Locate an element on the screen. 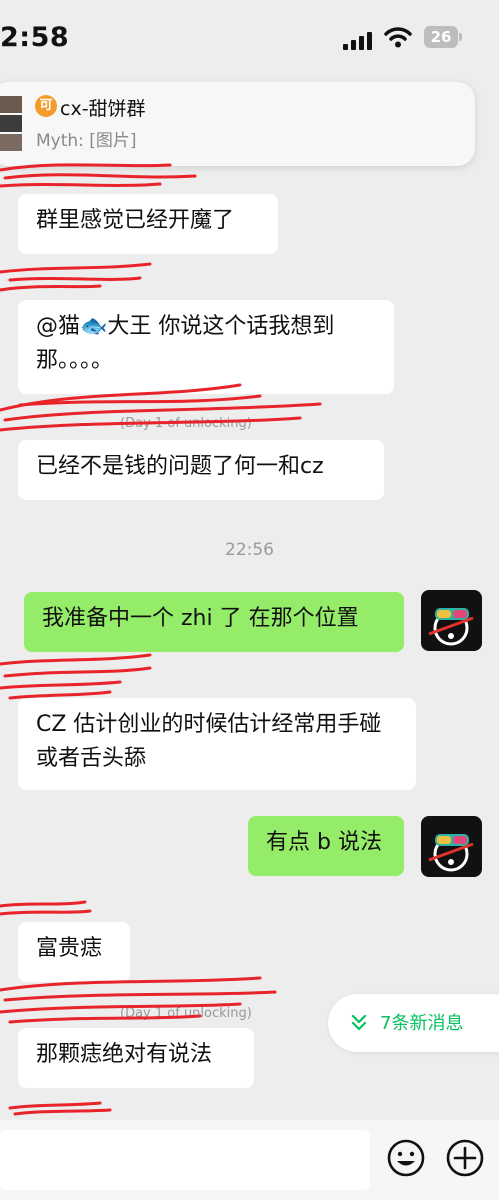 The width and height of the screenshot is (499, 1200). emoji-icon is located at coordinates (406, 1158).